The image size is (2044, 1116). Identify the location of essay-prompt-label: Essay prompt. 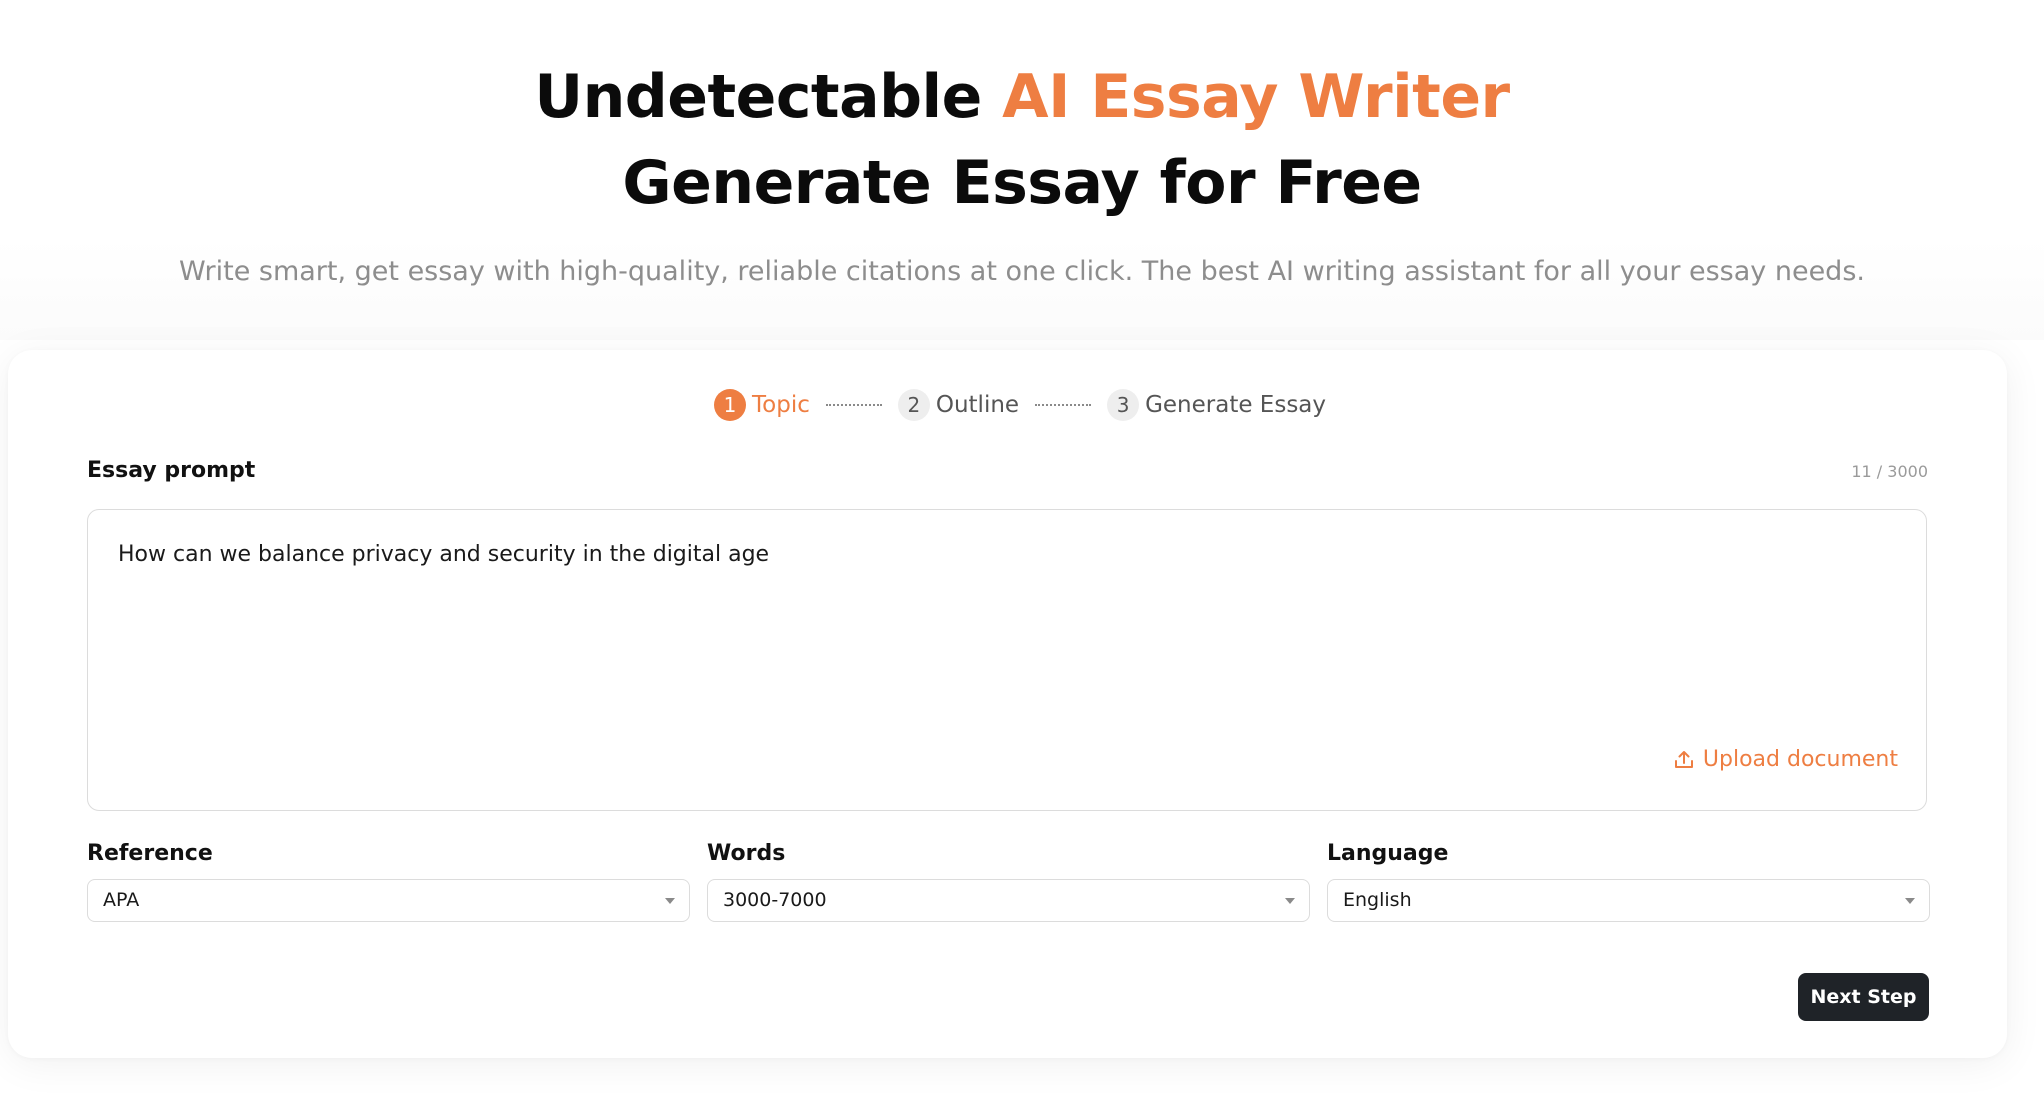
(171, 470).